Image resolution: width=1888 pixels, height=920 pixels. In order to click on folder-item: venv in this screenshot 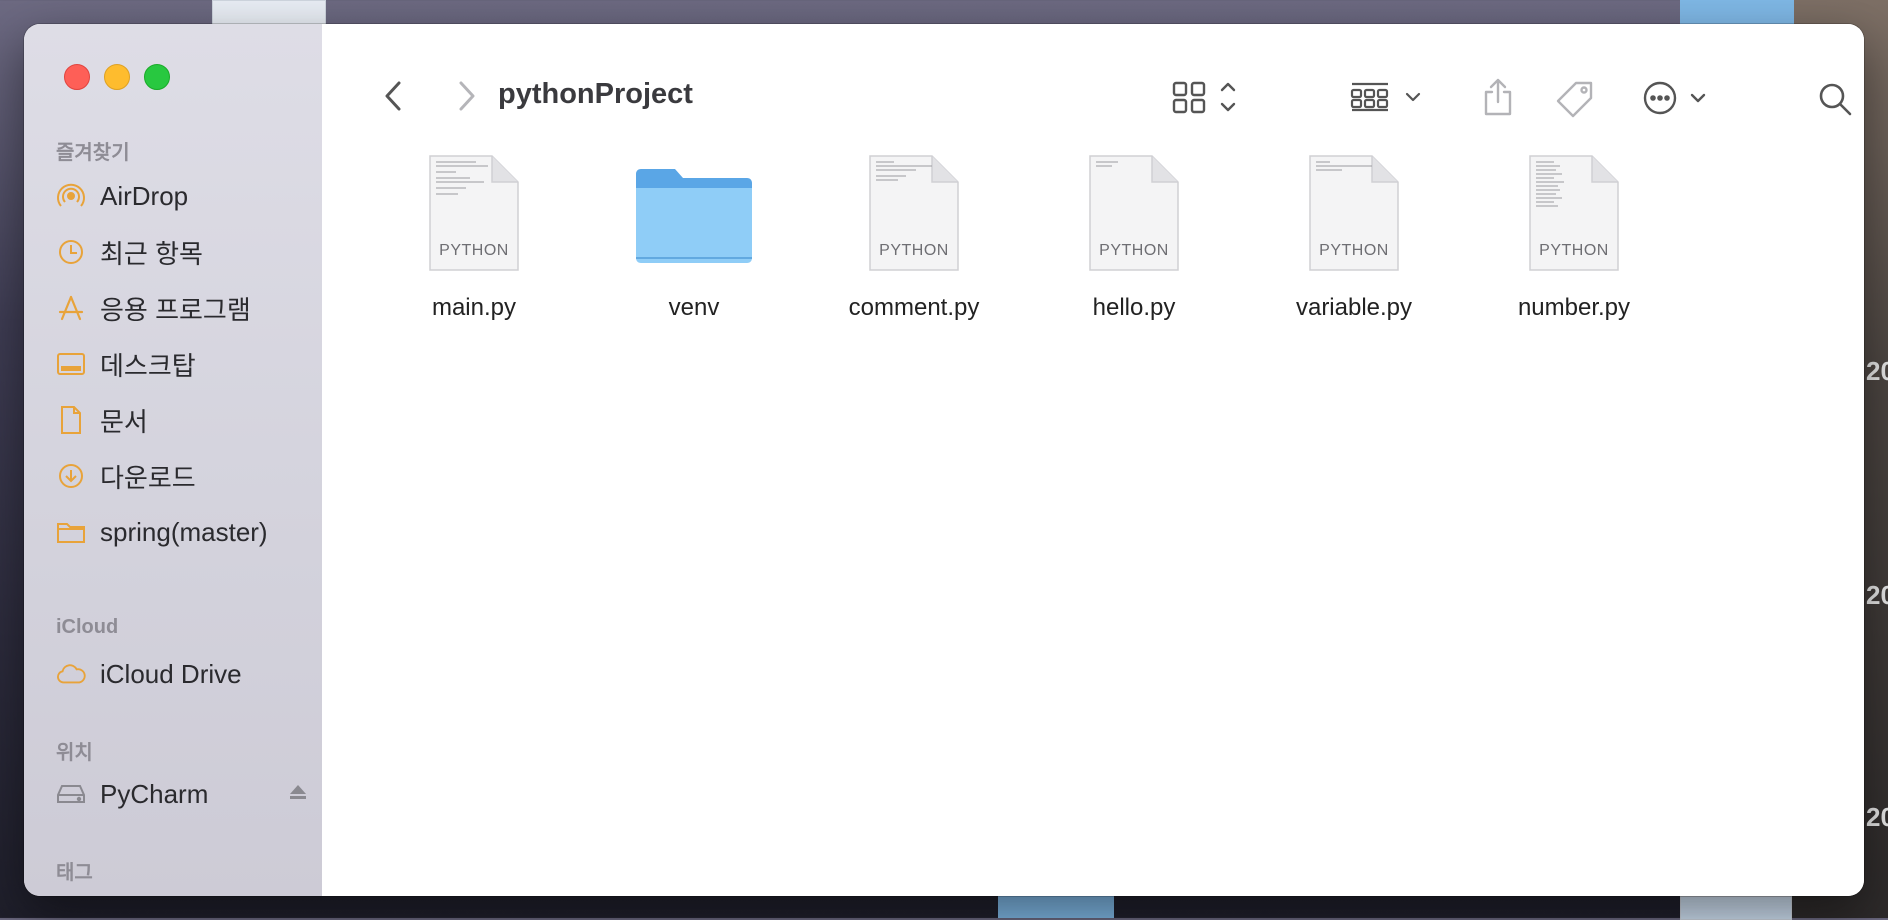, I will do `click(694, 244)`.